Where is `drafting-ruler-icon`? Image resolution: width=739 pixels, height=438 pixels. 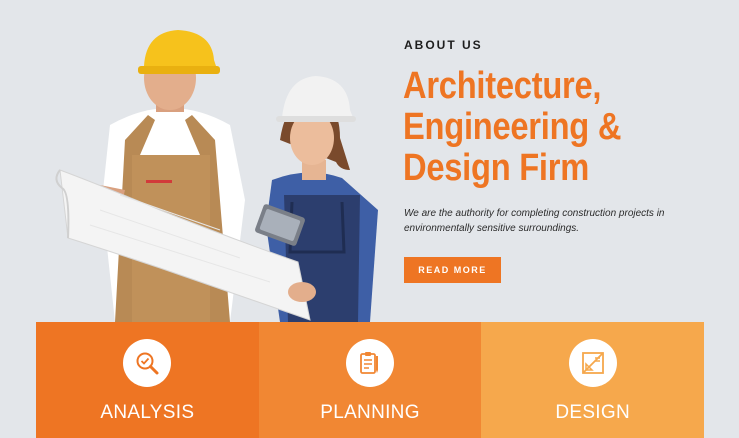 drafting-ruler-icon is located at coordinates (592, 363).